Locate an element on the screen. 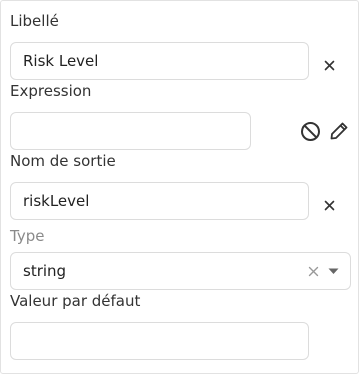 This screenshot has height=374, width=359. type-selected-value: string is located at coordinates (45, 271).